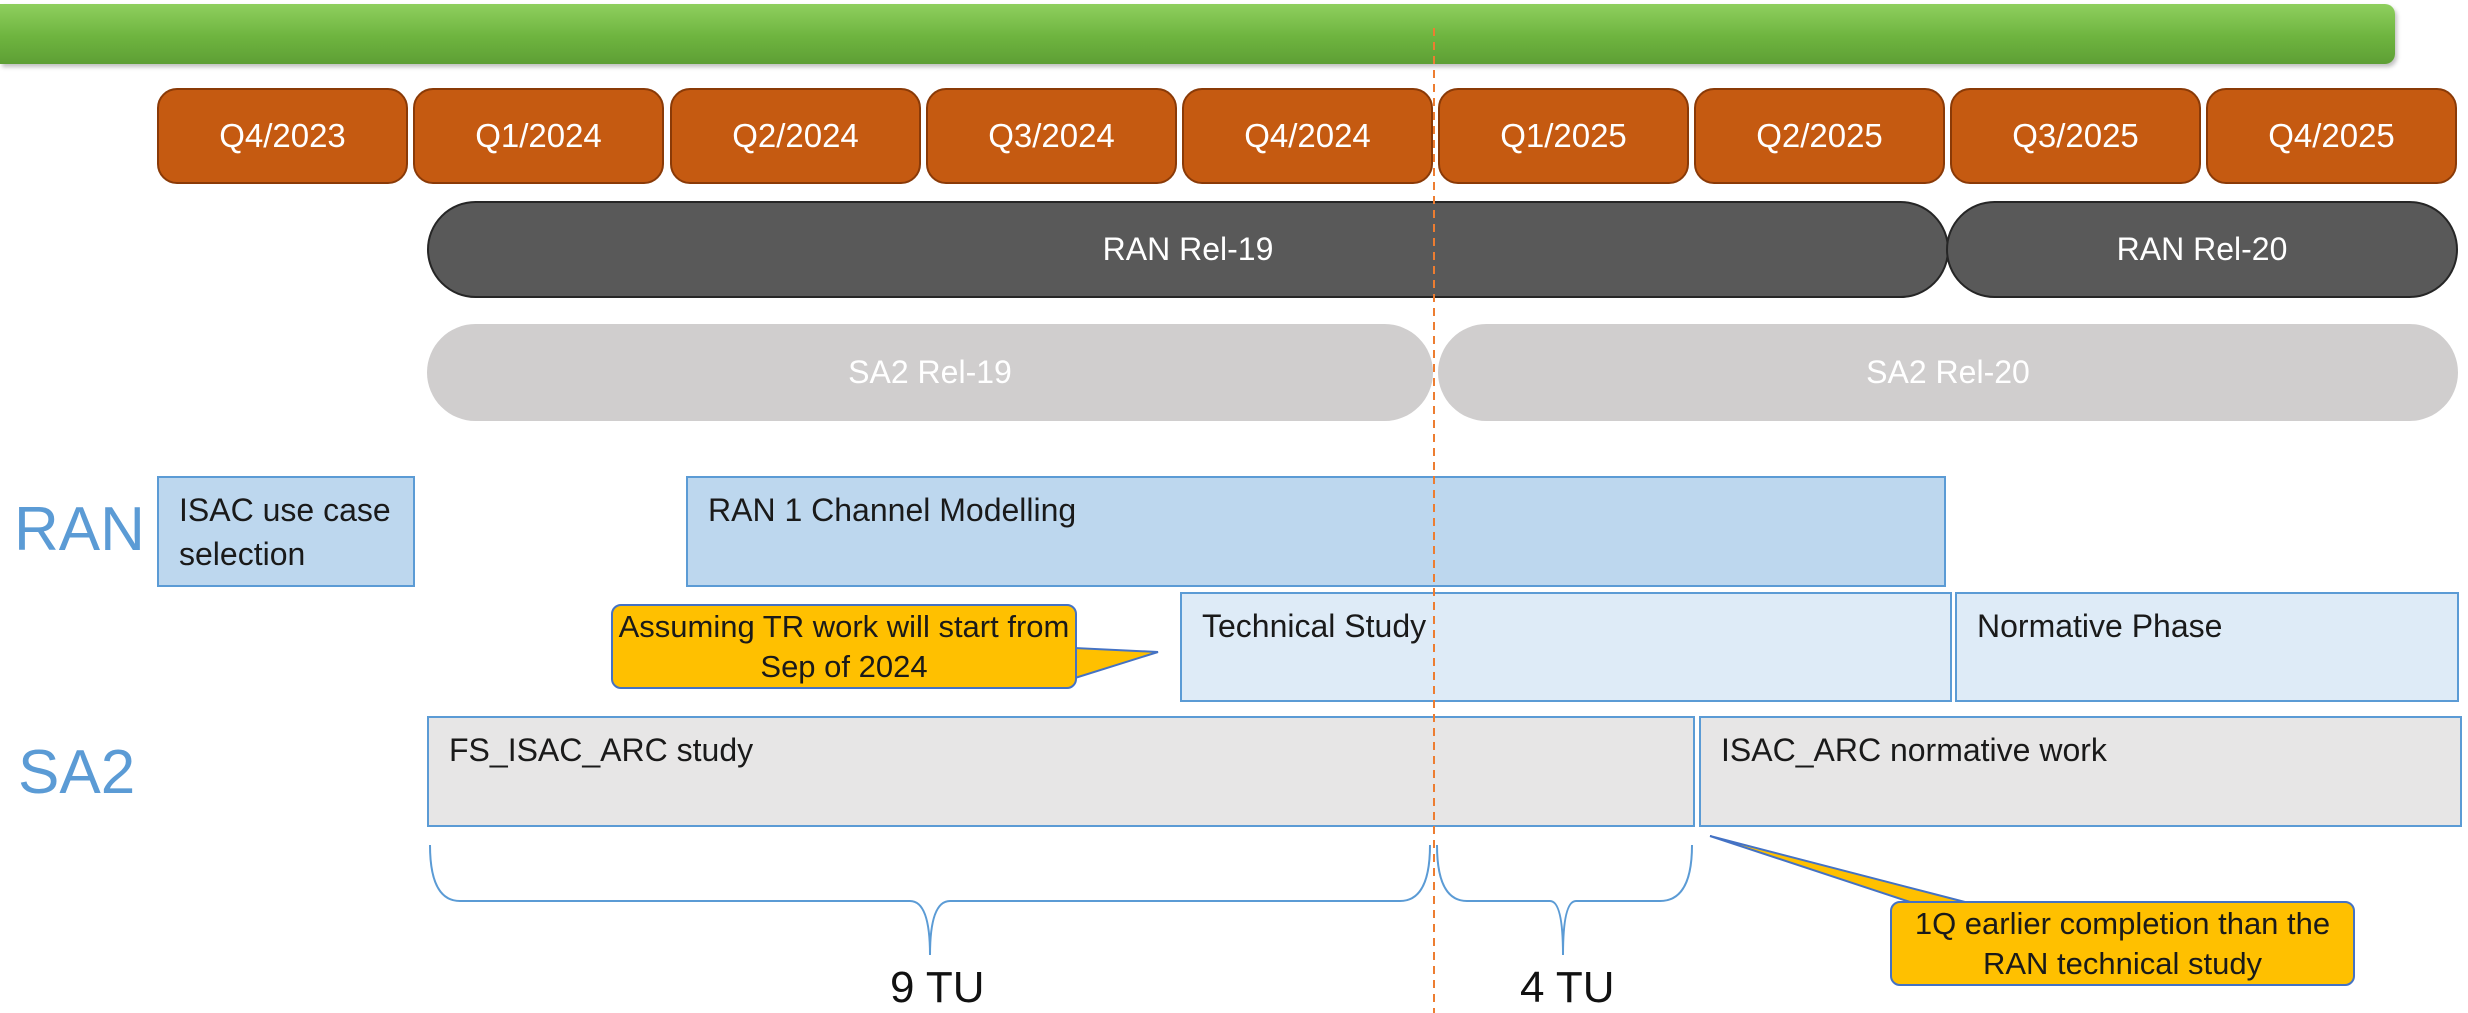 The height and width of the screenshot is (1013, 2468). Describe the element at coordinates (930, 900) in the screenshot. I see `brace-9-tu` at that location.